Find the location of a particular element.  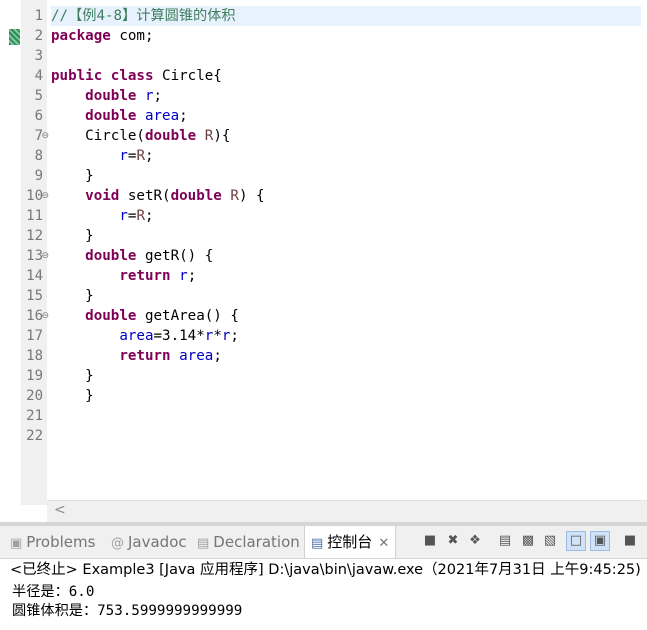

console-icon: ▤ is located at coordinates (317, 543).